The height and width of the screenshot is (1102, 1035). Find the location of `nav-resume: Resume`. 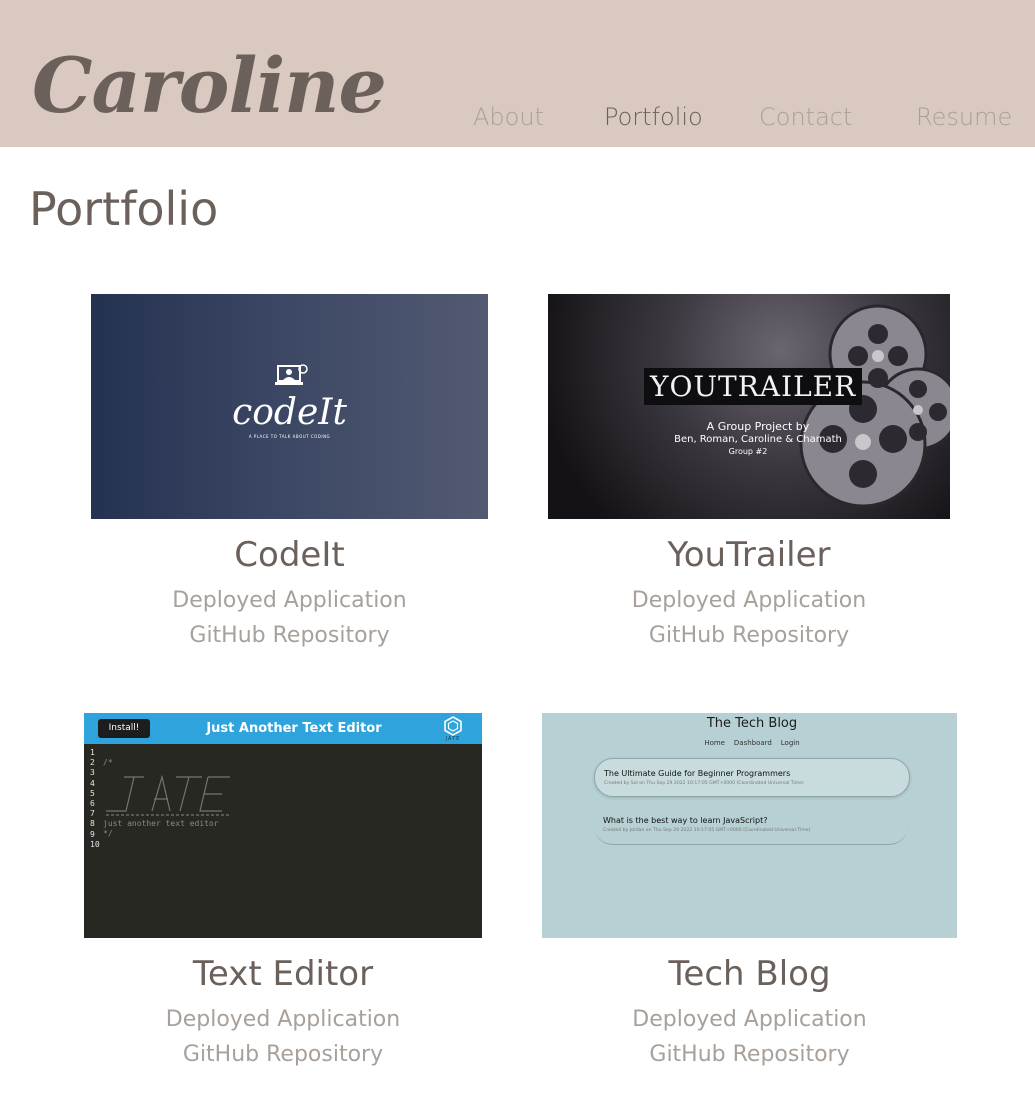

nav-resume: Resume is located at coordinates (964, 117).